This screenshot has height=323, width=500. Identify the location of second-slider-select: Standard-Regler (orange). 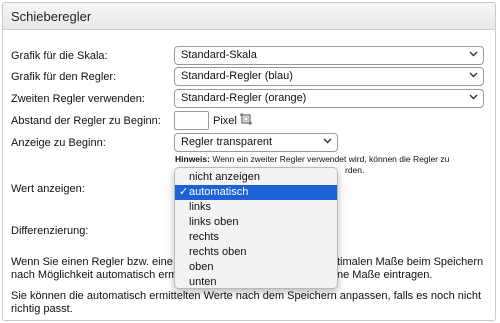
(329, 98).